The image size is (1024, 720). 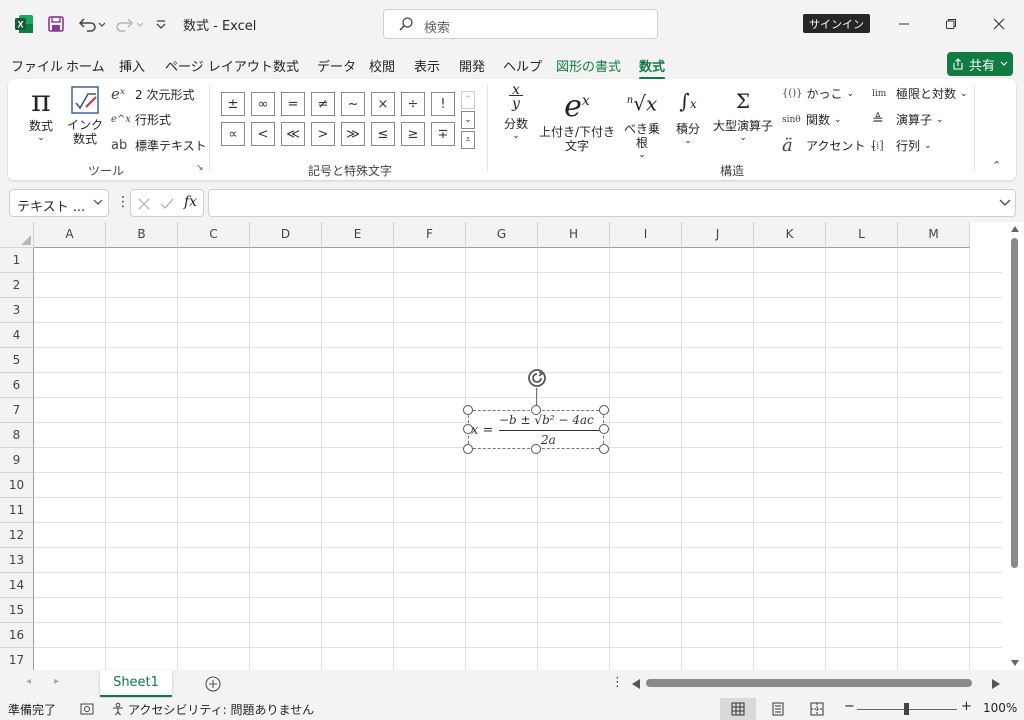 What do you see at coordinates (817, 709) in the screenshot?
I see `page-break-view-icon` at bounding box center [817, 709].